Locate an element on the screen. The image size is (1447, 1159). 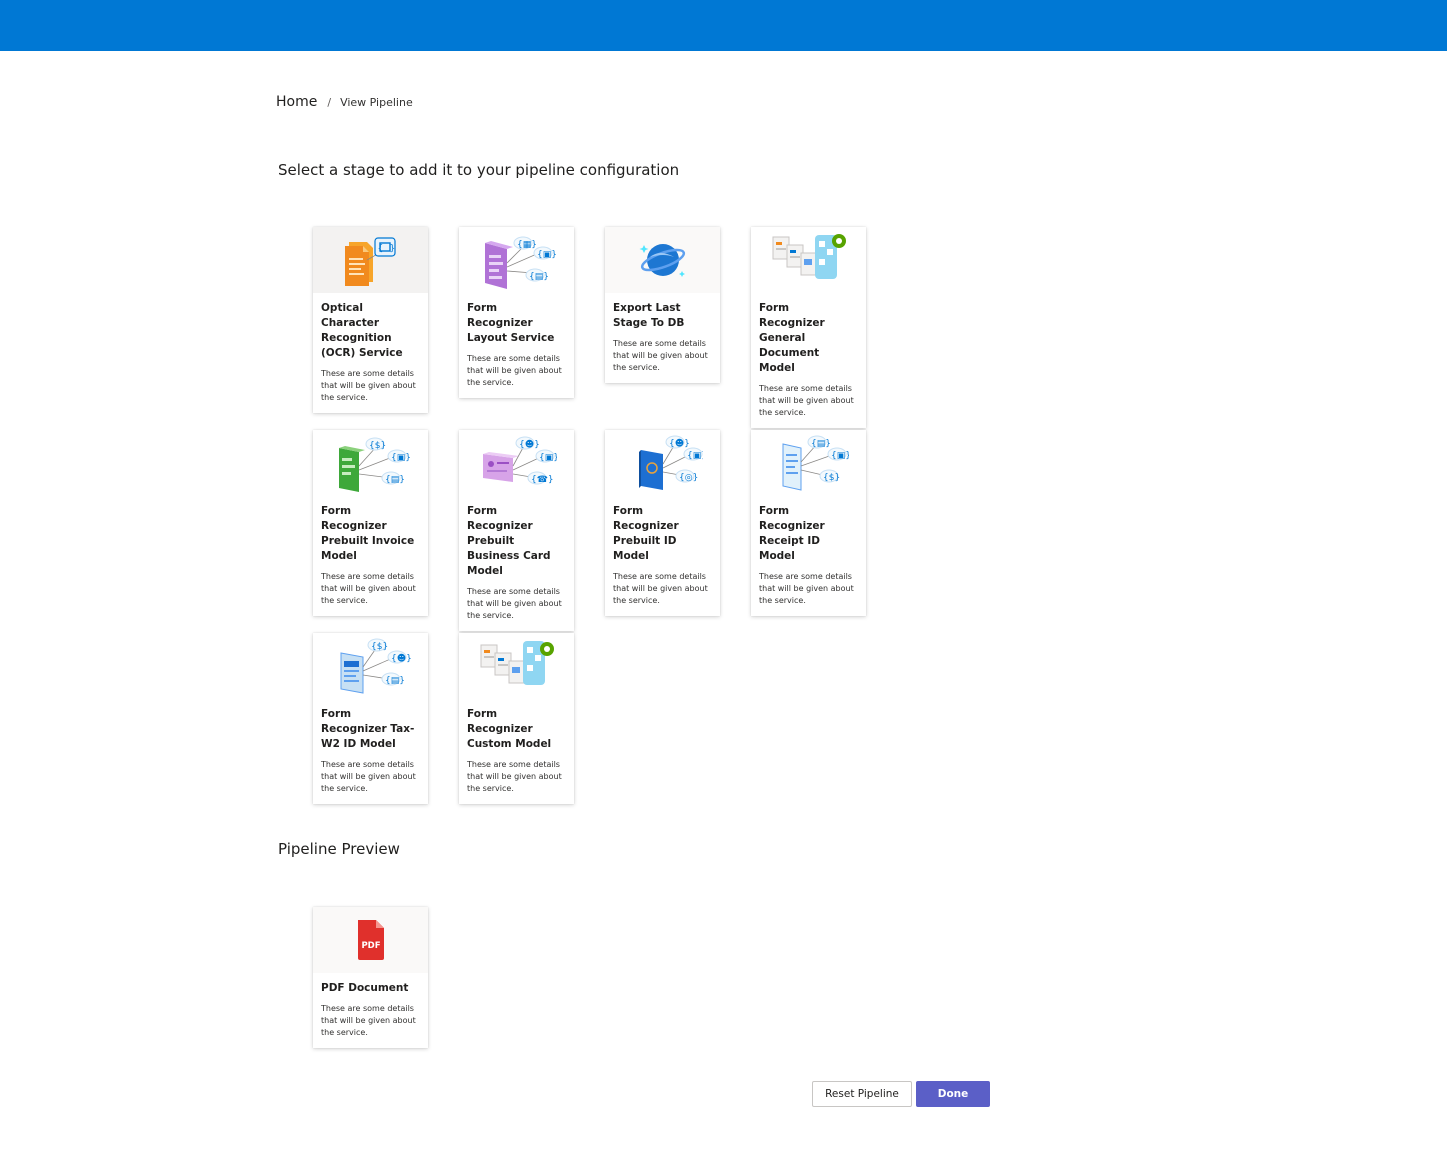
card-title: Form Recognizer Layout Service is located at coordinates (511, 323).